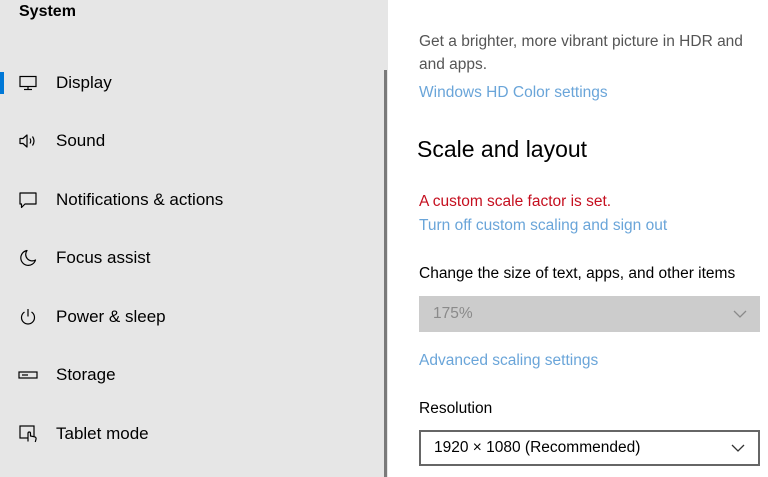  I want to click on advanced-scaling-settings-link: Advanced scaling settings, so click(508, 361).